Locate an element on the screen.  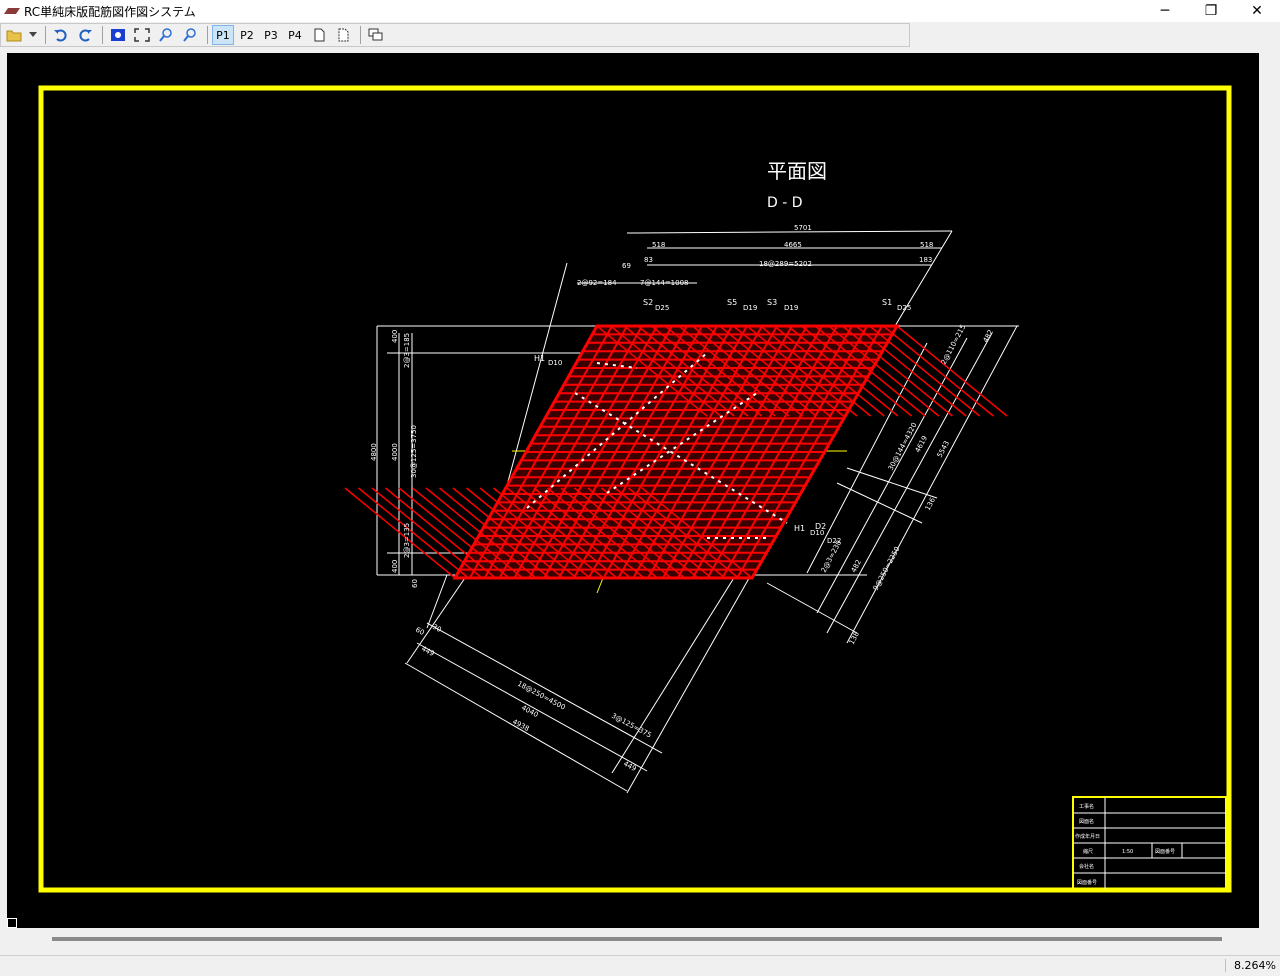
tag-s5: S5 is located at coordinates (732, 302).